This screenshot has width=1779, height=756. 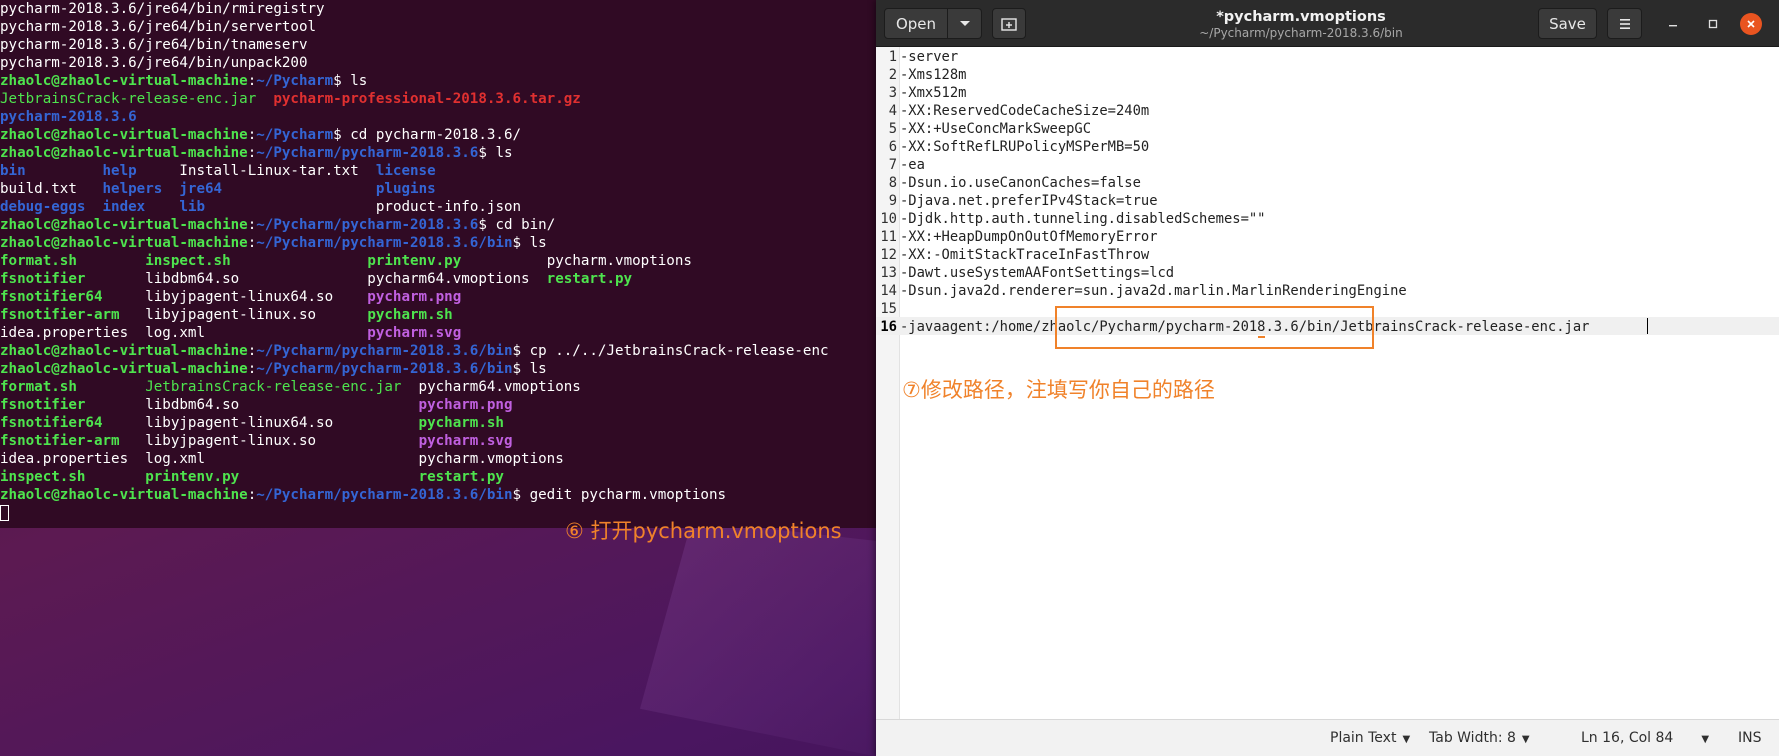 I want to click on new-tab-button, so click(x=1009, y=23).